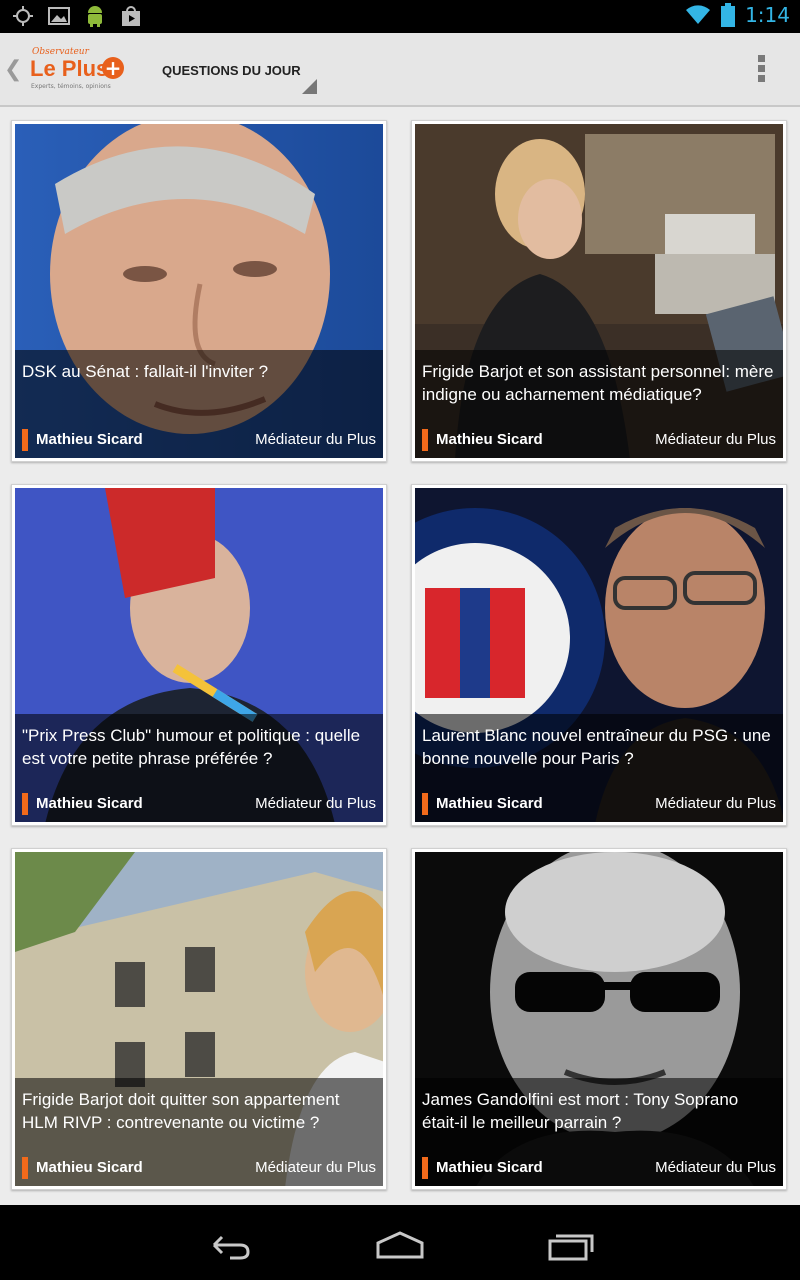 This screenshot has height=1280, width=800. Describe the element at coordinates (230, 1245) in the screenshot. I see `back-icon` at that location.